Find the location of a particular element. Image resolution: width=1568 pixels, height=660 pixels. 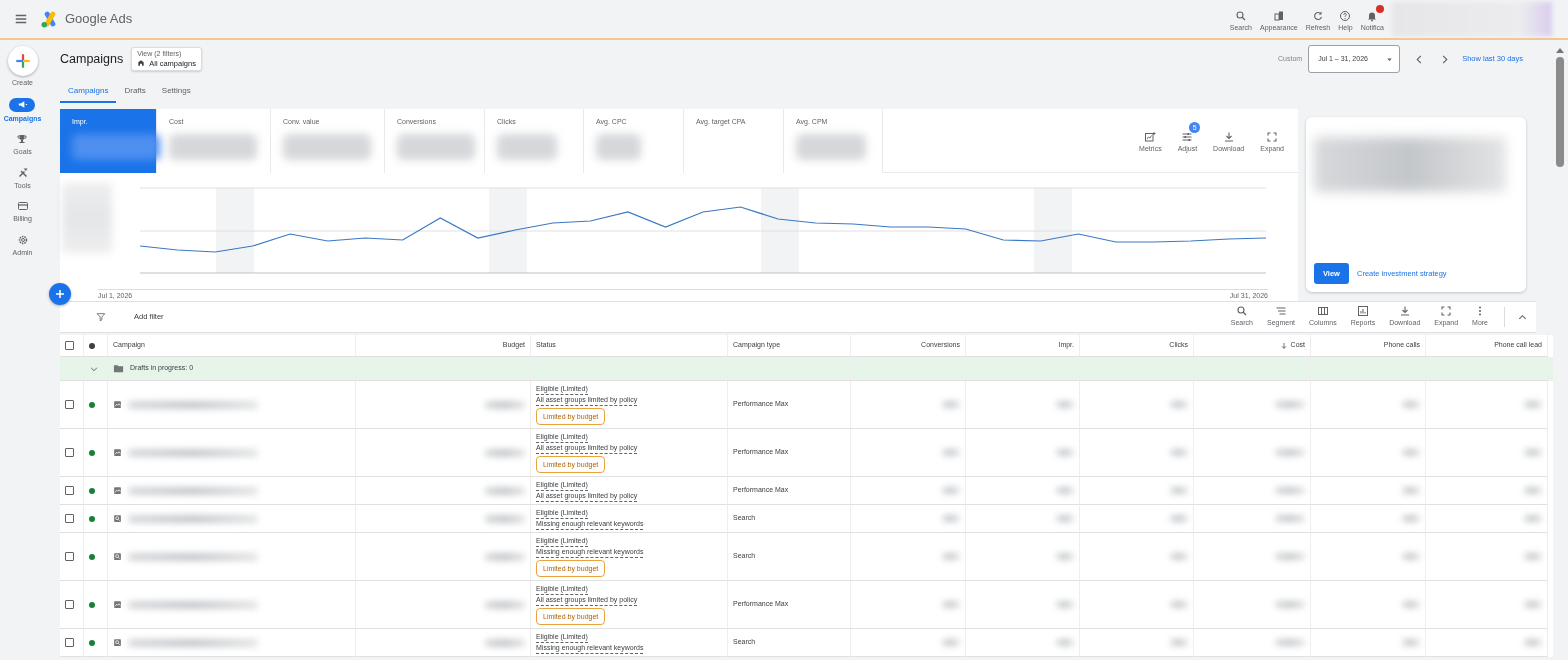

scroll-thumb is located at coordinates (1559, 112).